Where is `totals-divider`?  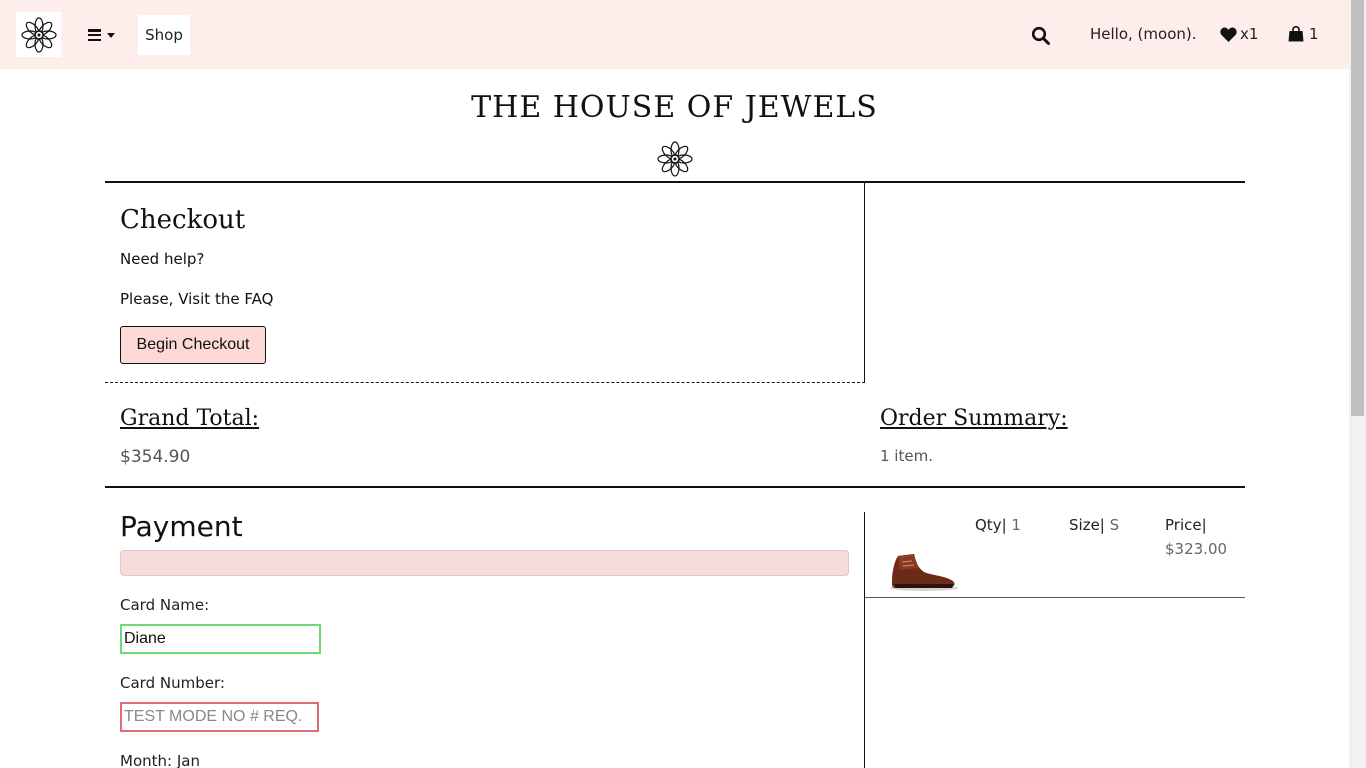
totals-divider is located at coordinates (675, 487).